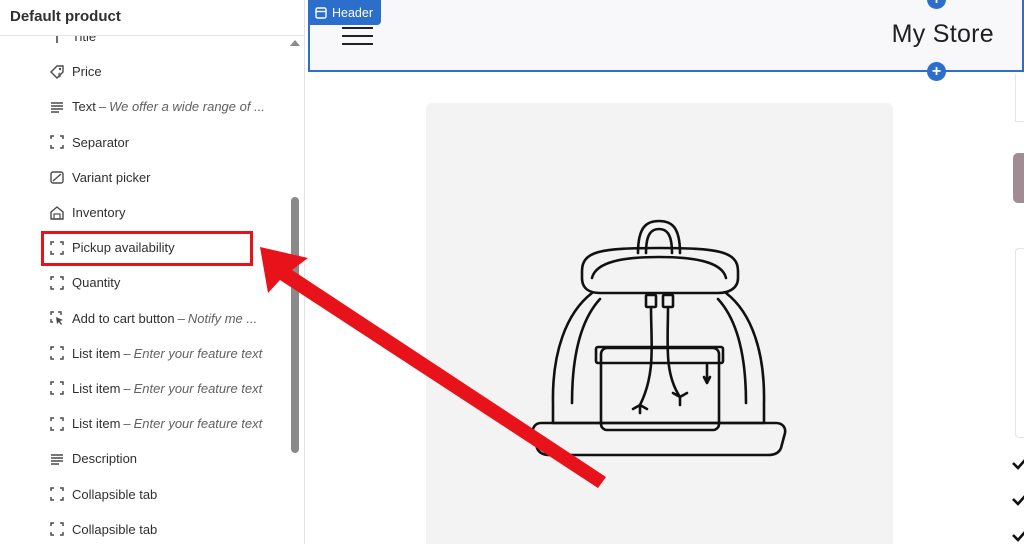 Image resolution: width=1024 pixels, height=544 pixels. What do you see at coordinates (123, 318) in the screenshot?
I see `block-item-label: Add to cart button` at bounding box center [123, 318].